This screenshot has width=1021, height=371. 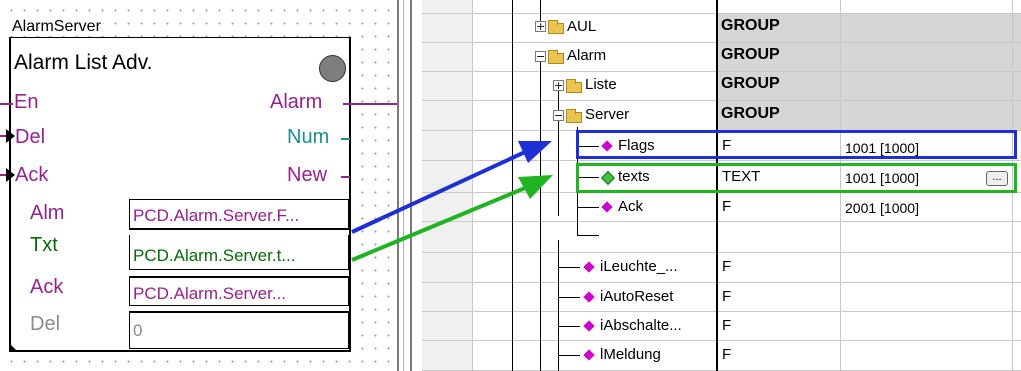 I want to click on blue-arrowhead-icon, so click(x=535, y=152).